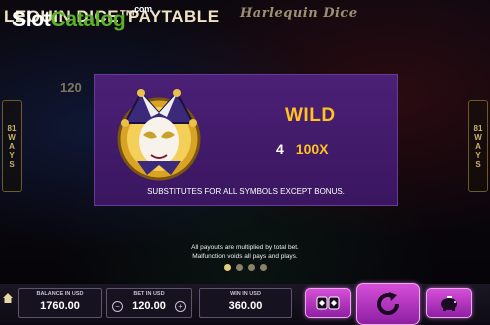  I want to click on ways-strip-right: 81 W A Y S, so click(478, 146).